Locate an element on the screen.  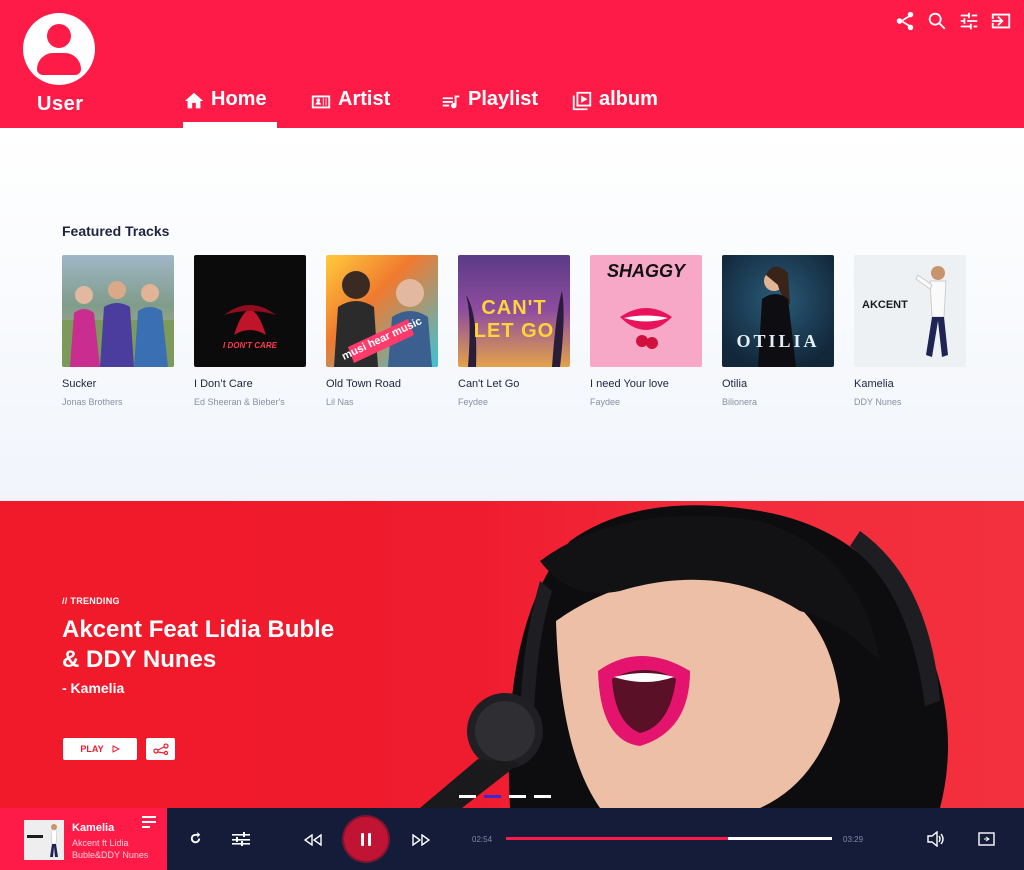
volume-icon is located at coordinates (935, 839).